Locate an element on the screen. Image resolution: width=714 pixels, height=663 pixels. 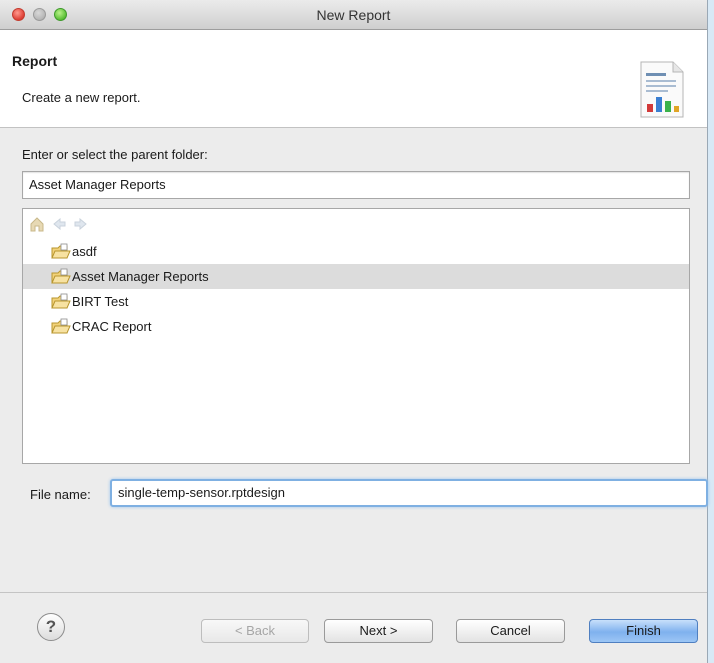
report-wizard-icon is located at coordinates (662, 89).